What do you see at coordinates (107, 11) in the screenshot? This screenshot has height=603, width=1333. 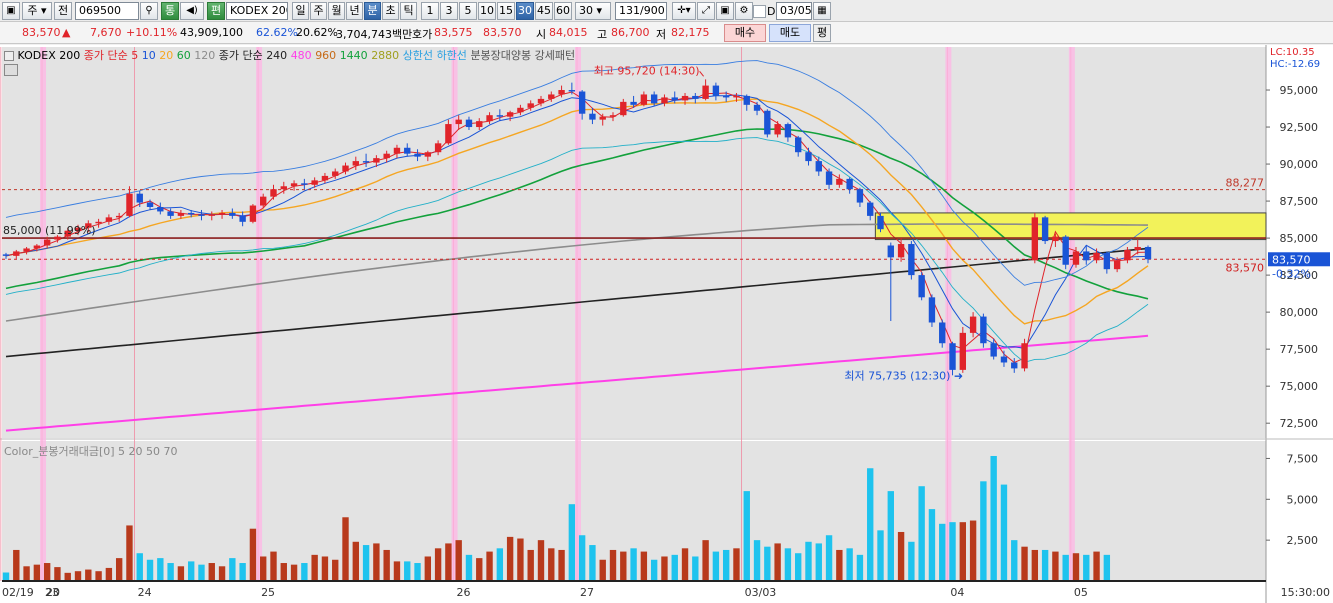 I see `code-input: 069500` at bounding box center [107, 11].